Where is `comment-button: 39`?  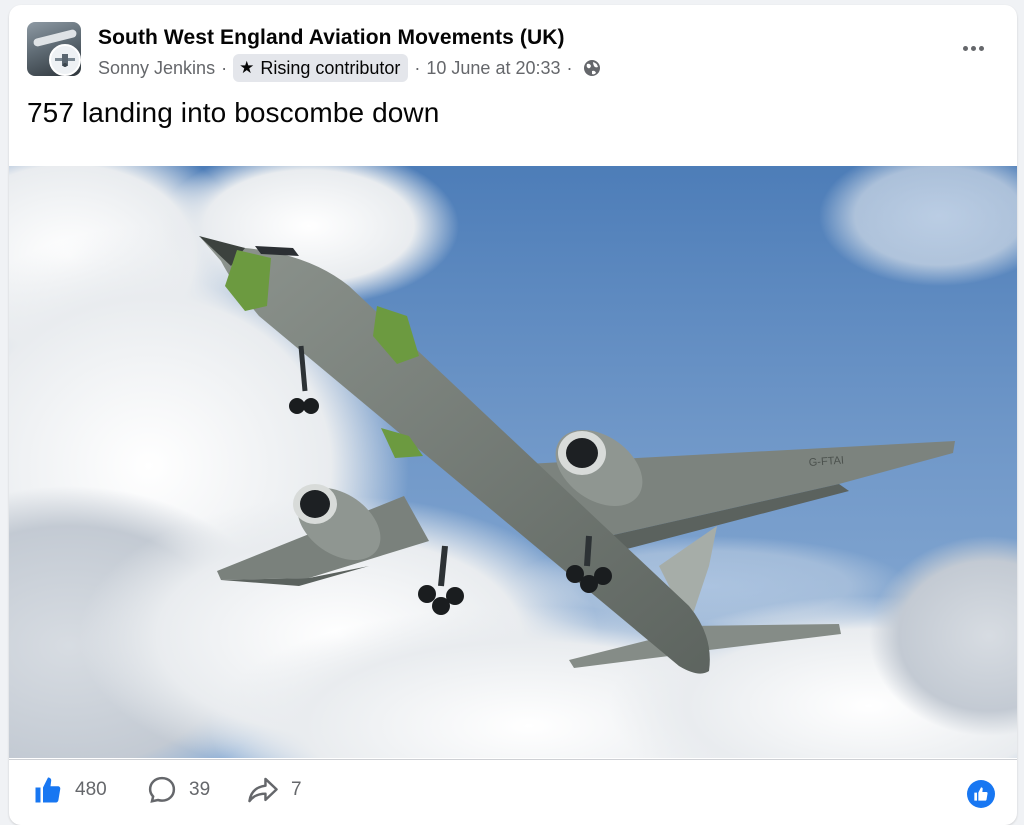 comment-button: 39 is located at coordinates (178, 790).